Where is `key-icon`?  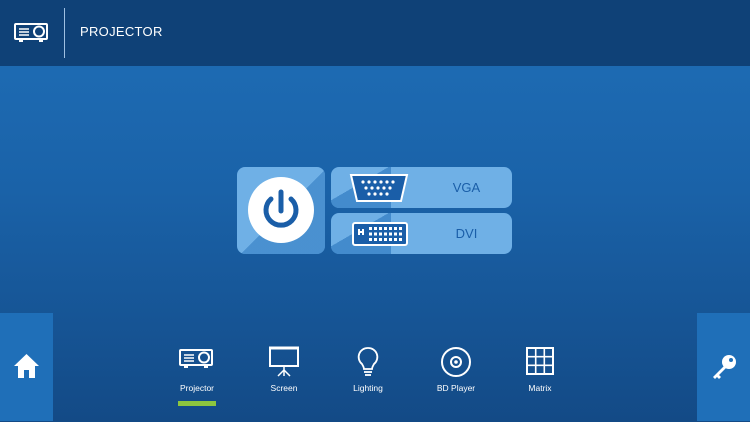 key-icon is located at coordinates (724, 367).